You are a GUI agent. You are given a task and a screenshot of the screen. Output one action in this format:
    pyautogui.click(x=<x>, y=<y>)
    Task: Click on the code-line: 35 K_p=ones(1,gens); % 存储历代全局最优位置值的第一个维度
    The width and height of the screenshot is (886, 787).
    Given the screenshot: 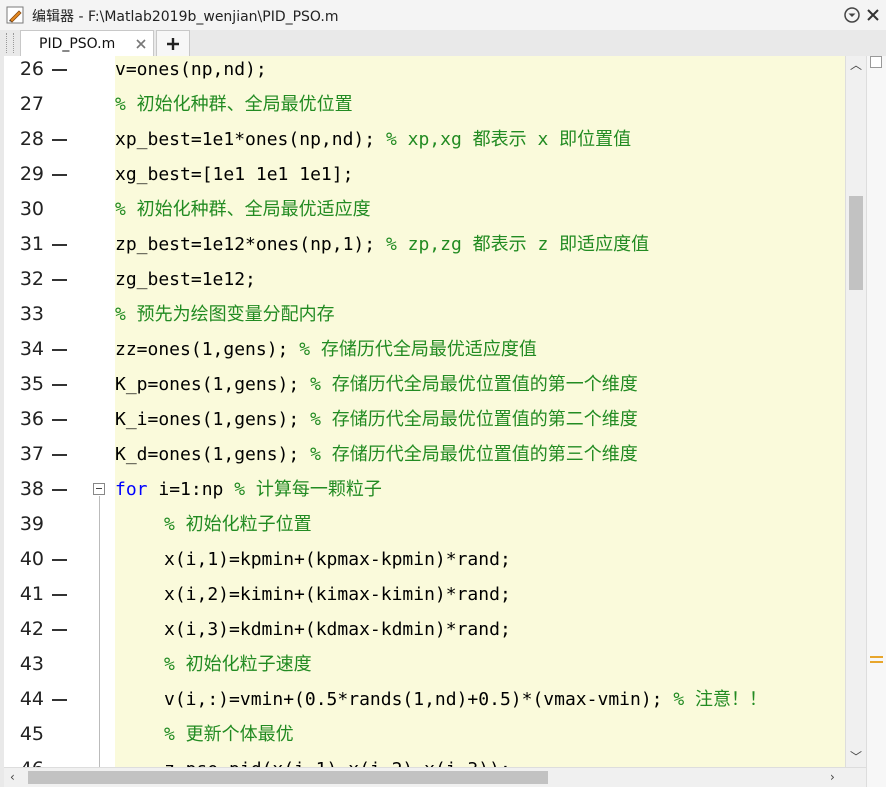 What is the action you would take?
    pyautogui.click(x=424, y=384)
    